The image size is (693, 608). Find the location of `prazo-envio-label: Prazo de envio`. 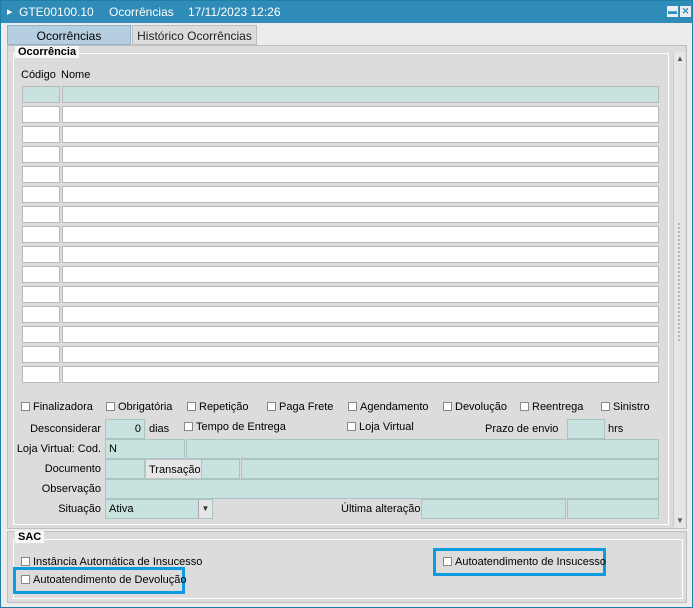

prazo-envio-label: Prazo de envio is located at coordinates (522, 429).